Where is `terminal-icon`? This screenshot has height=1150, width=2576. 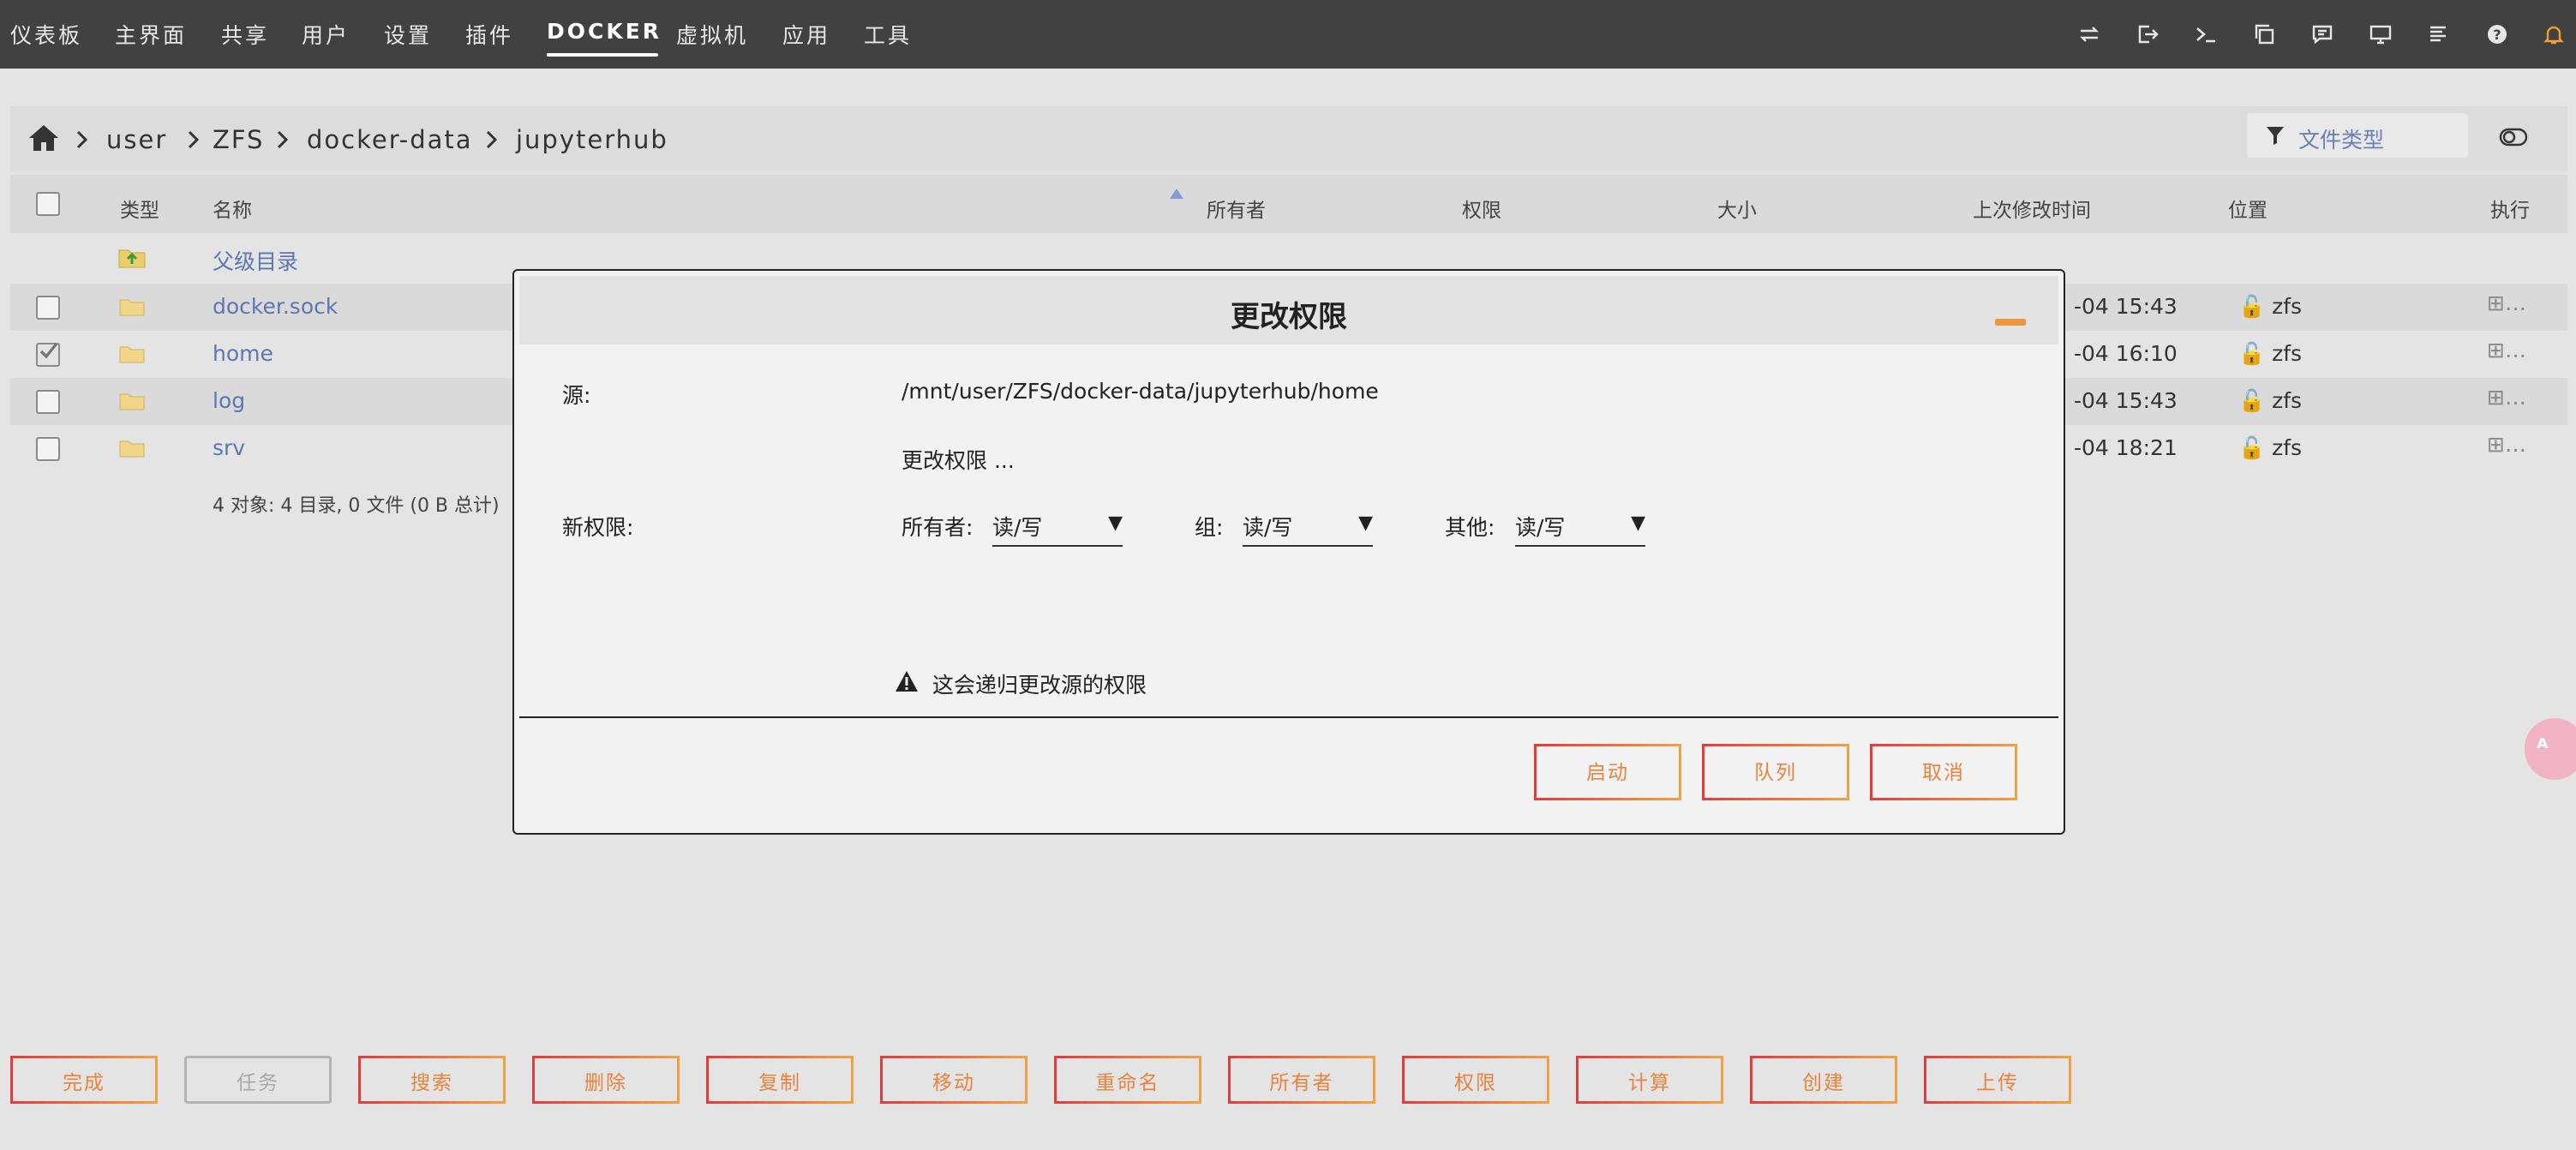 terminal-icon is located at coordinates (2206, 34).